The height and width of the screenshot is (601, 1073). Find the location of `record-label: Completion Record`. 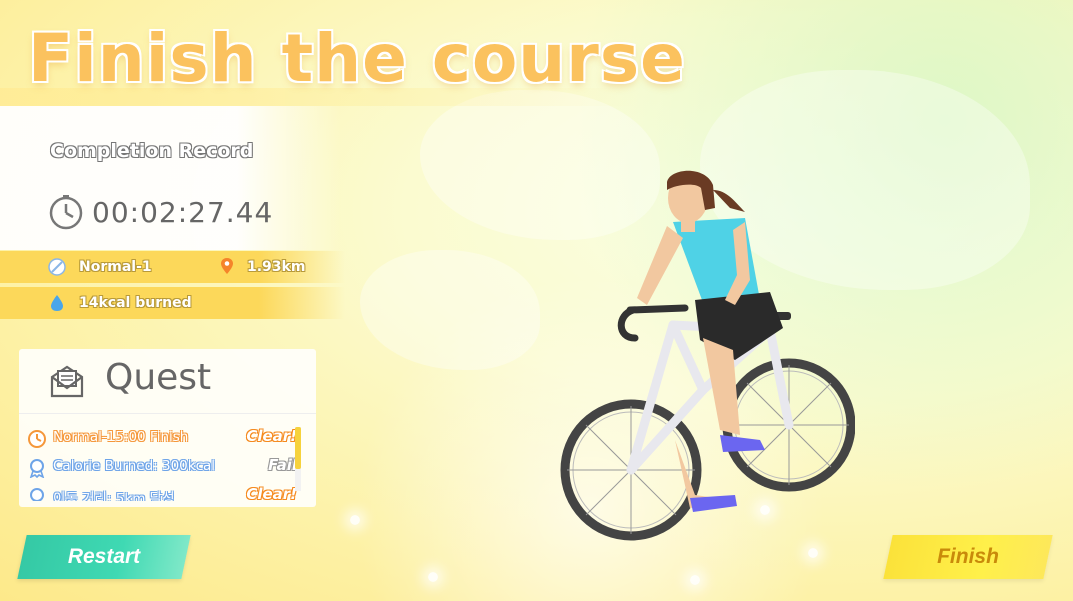

record-label: Completion Record is located at coordinates (152, 151).